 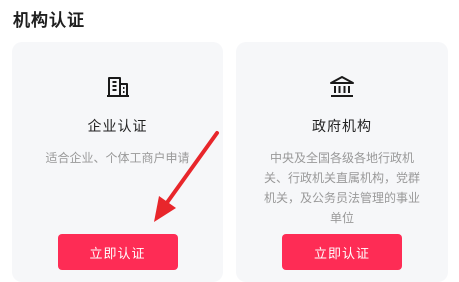 I want to click on card-title: 企业认证, so click(x=117, y=127).